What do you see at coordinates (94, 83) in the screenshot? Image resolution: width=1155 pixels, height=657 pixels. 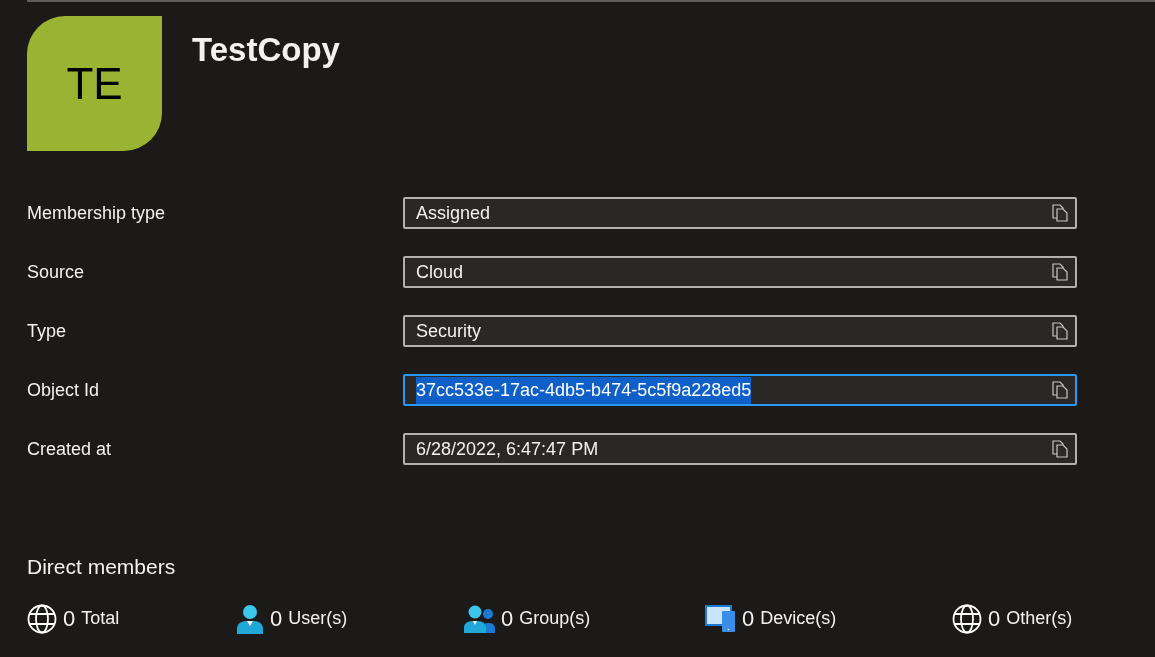 I see `avatar: TE` at bounding box center [94, 83].